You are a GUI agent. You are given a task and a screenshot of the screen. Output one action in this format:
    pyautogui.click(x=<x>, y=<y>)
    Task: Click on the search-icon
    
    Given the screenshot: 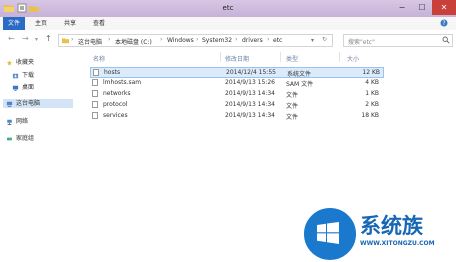 What is the action you would take?
    pyautogui.click(x=446, y=40)
    